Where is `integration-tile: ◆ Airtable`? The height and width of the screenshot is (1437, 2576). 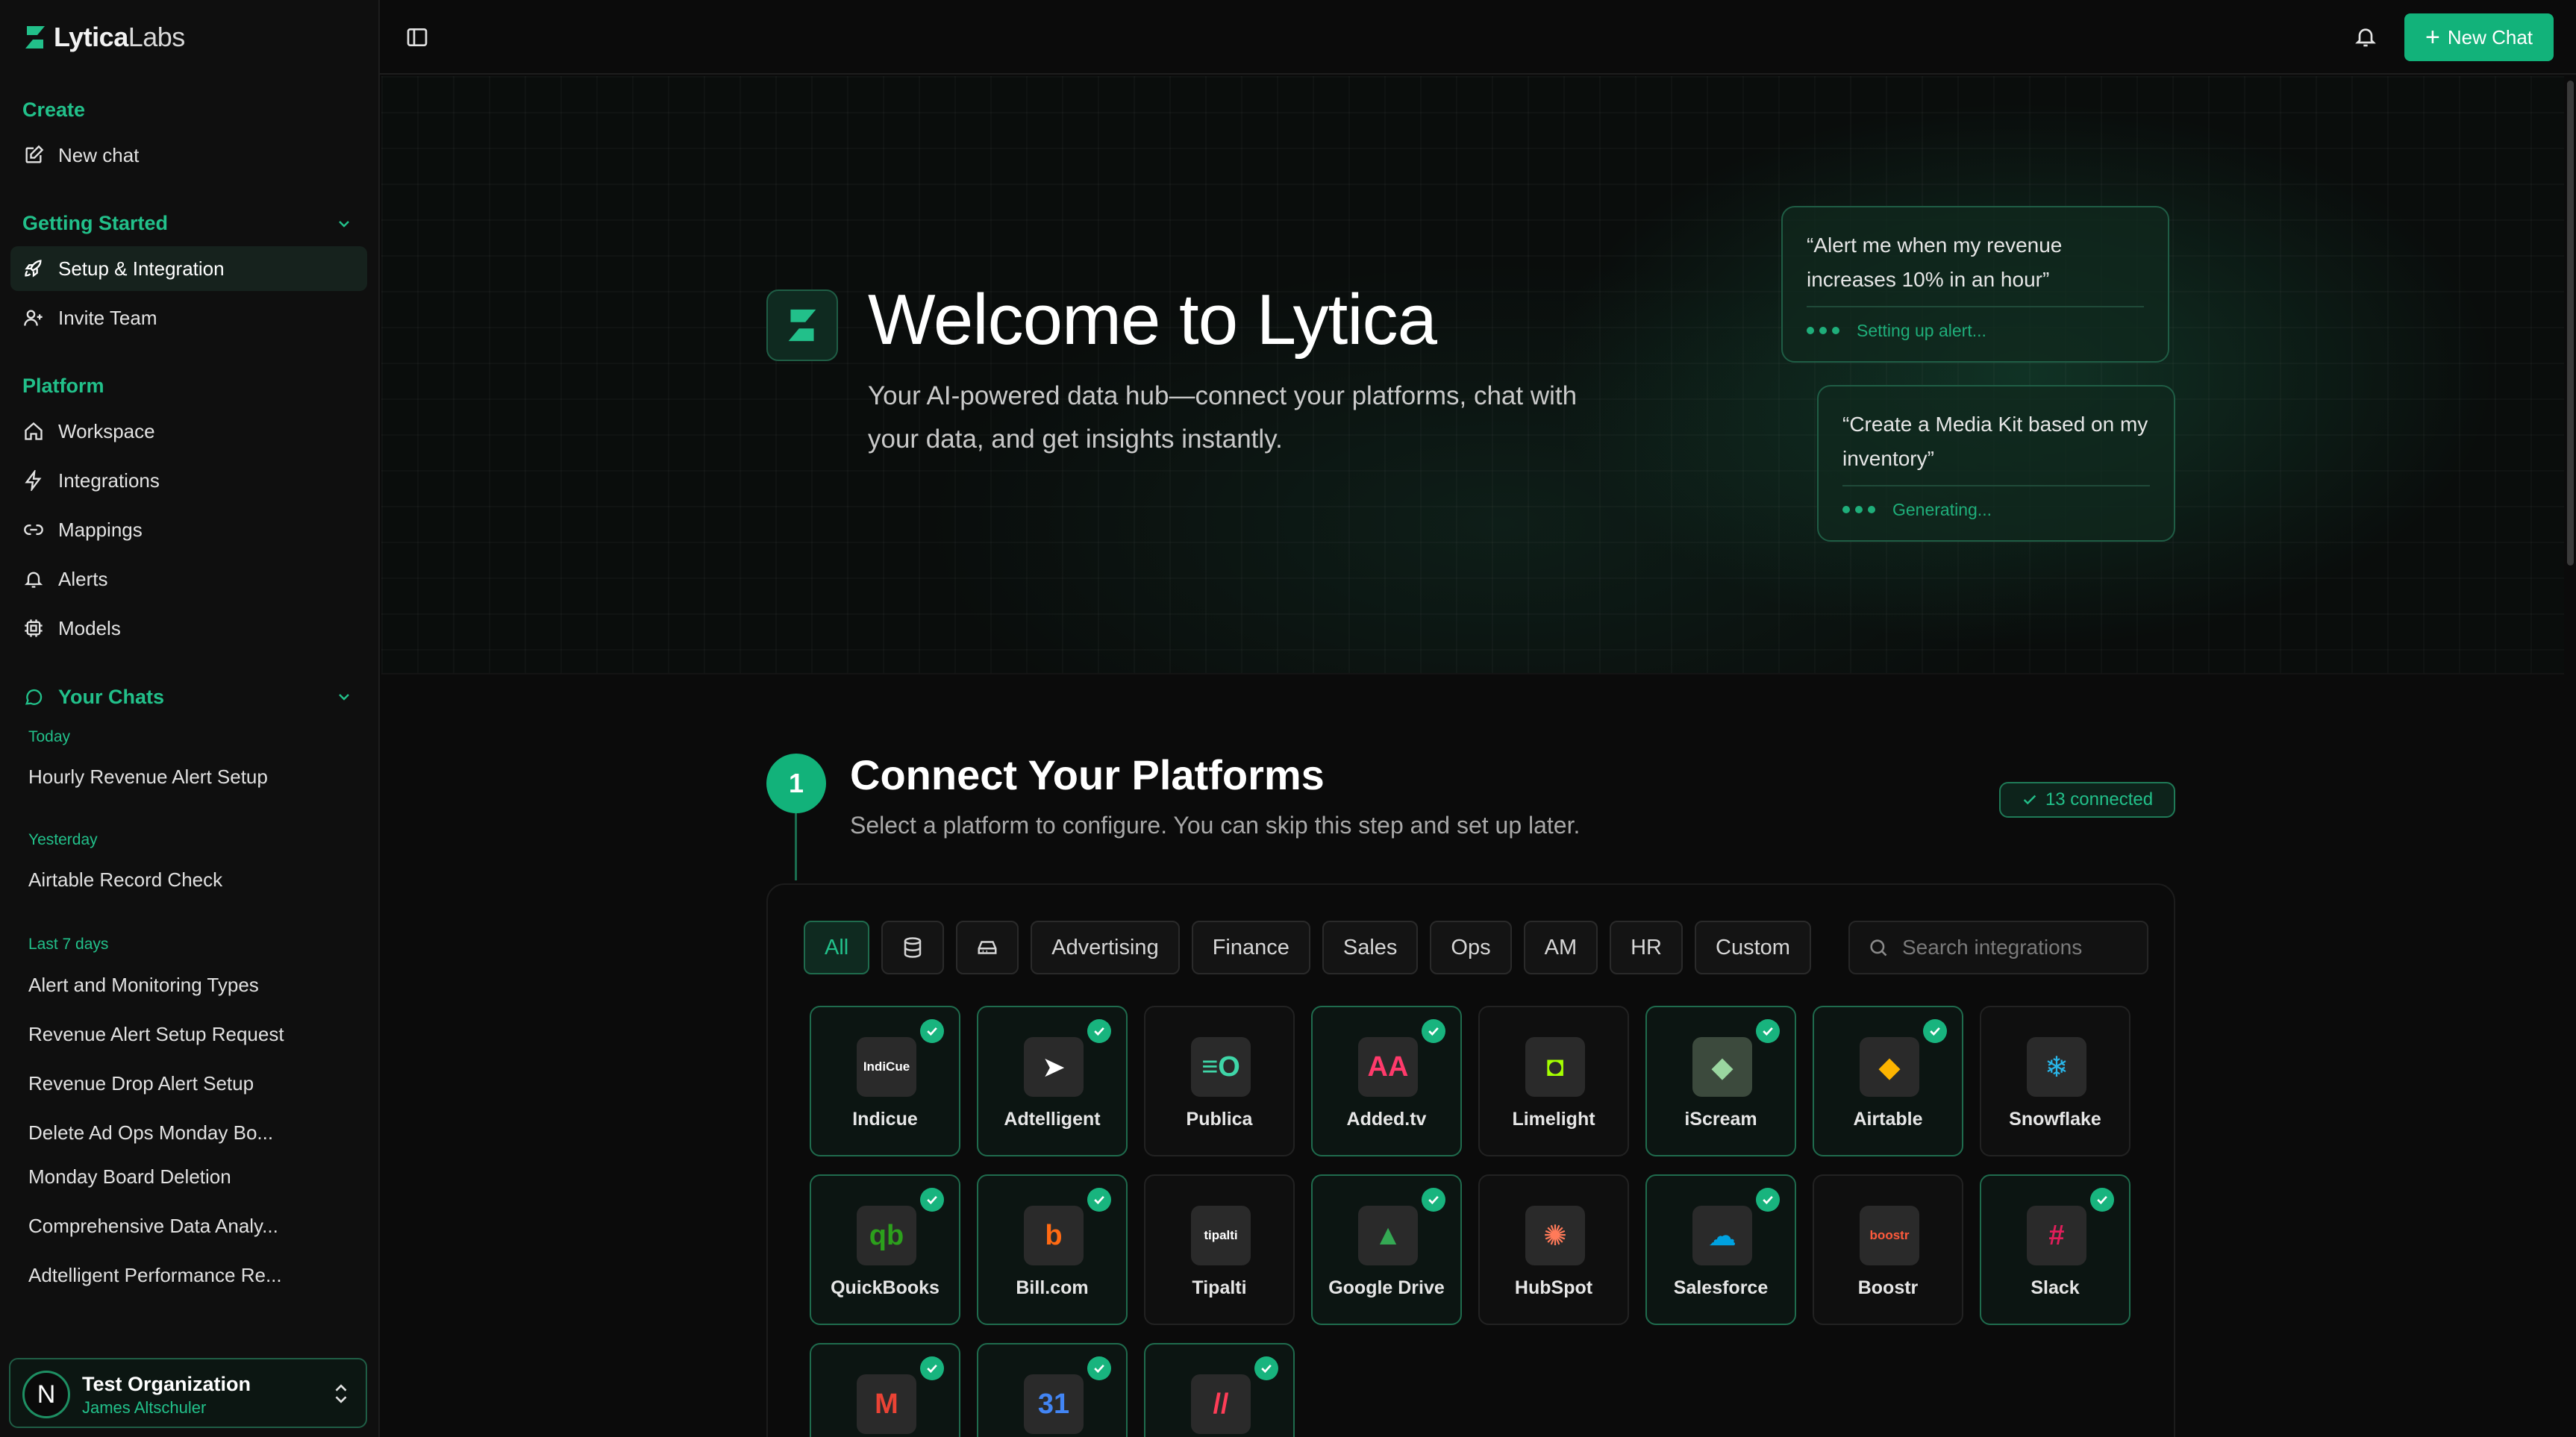 integration-tile: ◆ Airtable is located at coordinates (1888, 1081).